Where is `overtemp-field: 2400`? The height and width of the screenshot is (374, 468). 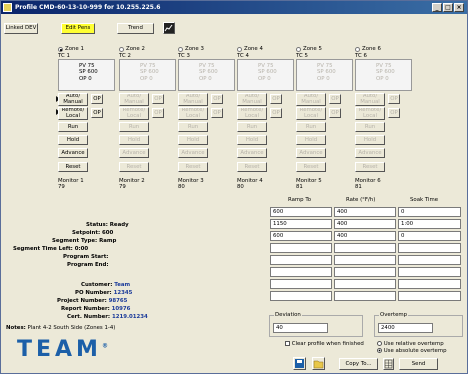
overtemp-field: 2400 is located at coordinates (405, 328).